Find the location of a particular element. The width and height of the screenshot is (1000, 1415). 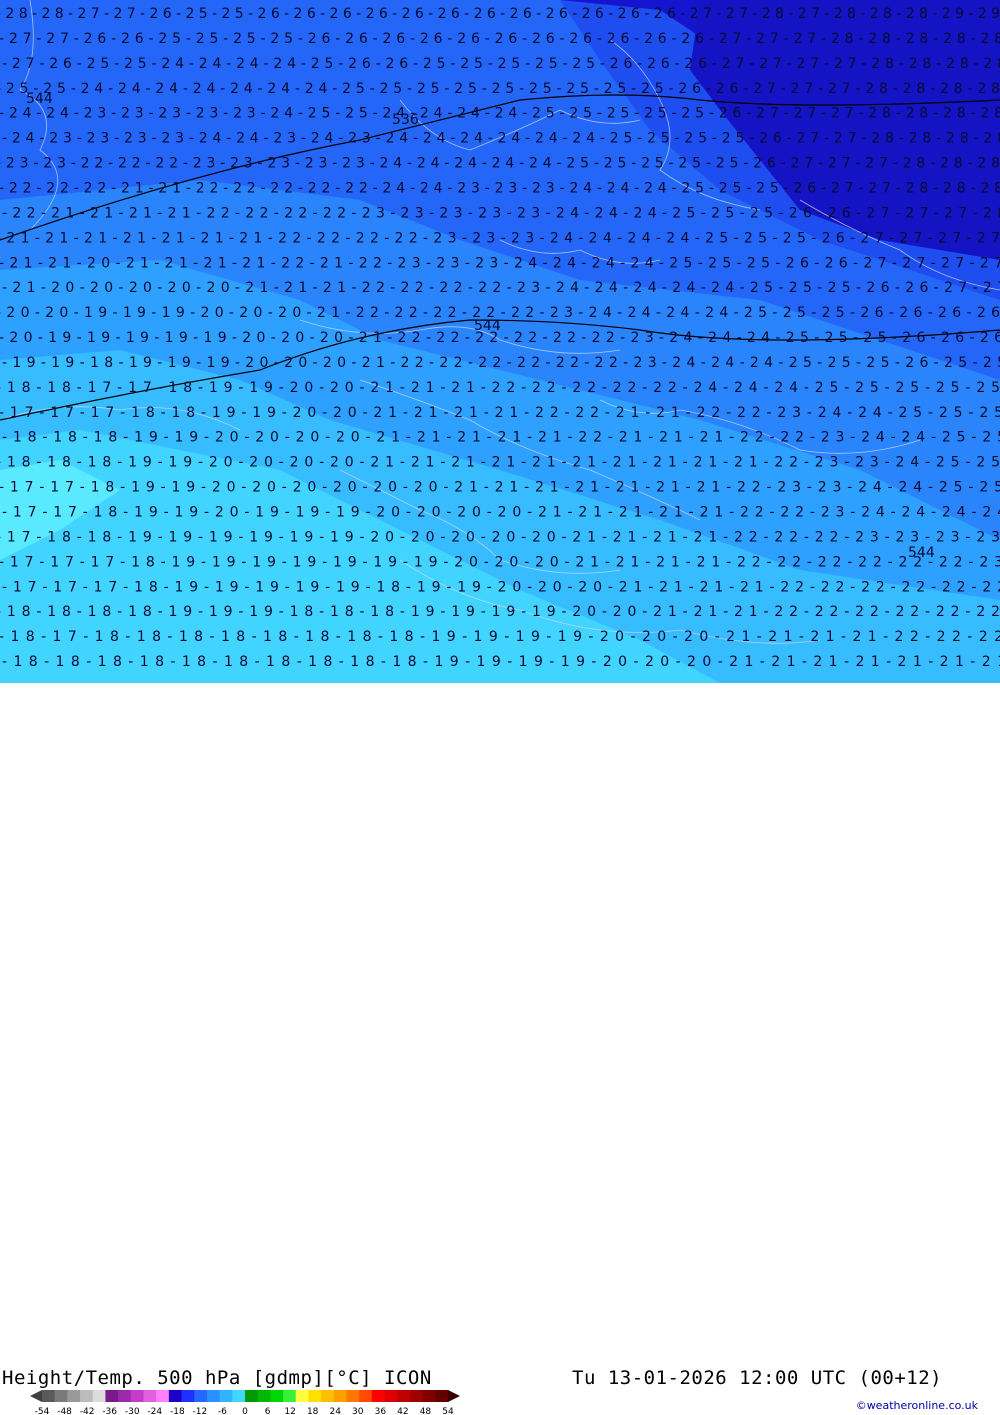

legend-tick-label: 12 is located at coordinates (289, 1411).